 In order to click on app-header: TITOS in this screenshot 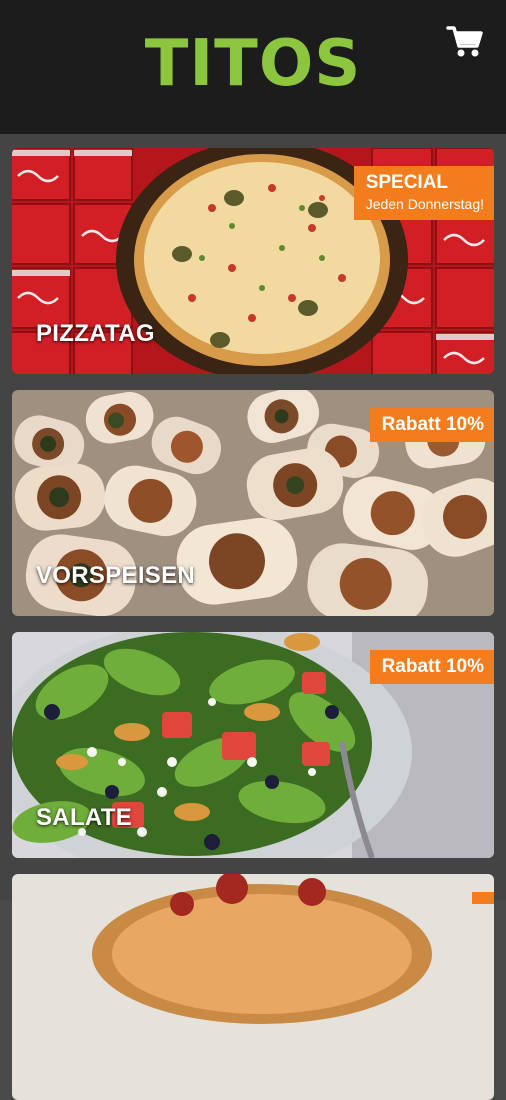, I will do `click(253, 67)`.